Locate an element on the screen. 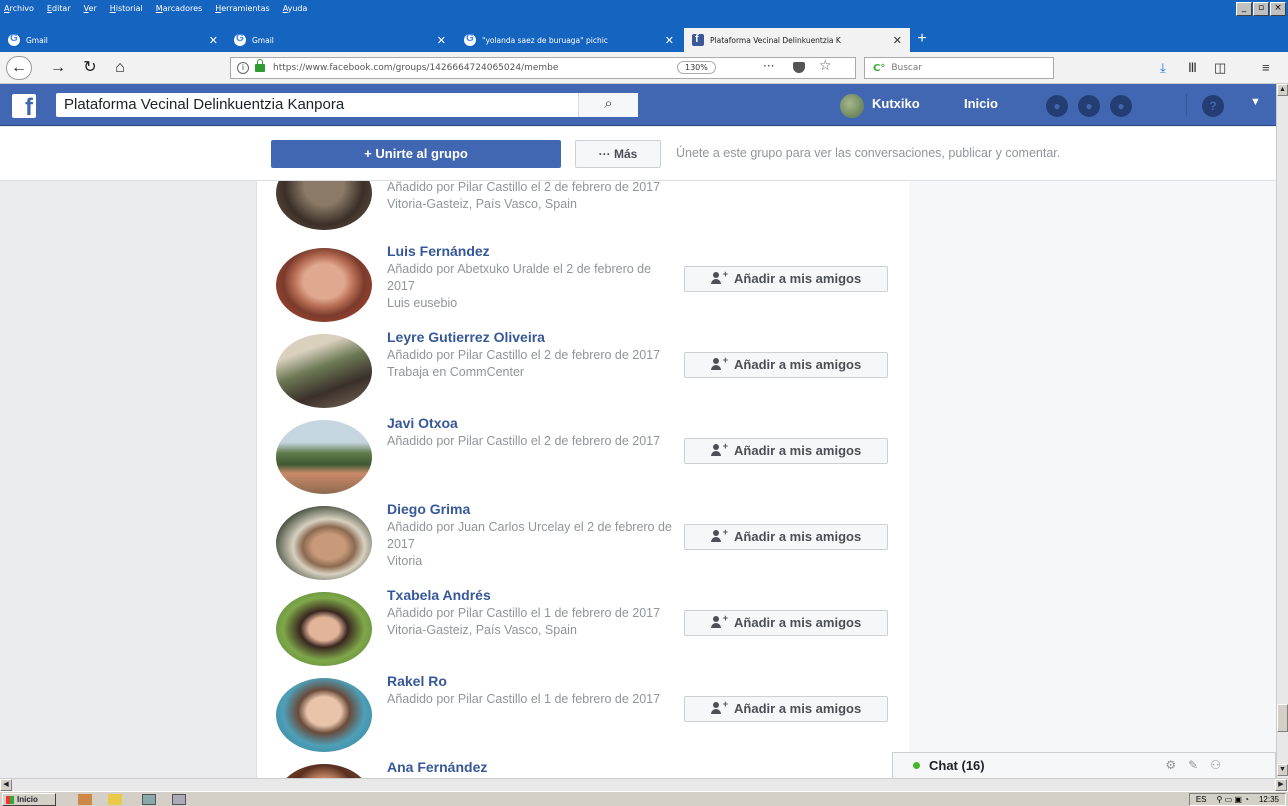  notifications-icon: ● is located at coordinates (1121, 106).